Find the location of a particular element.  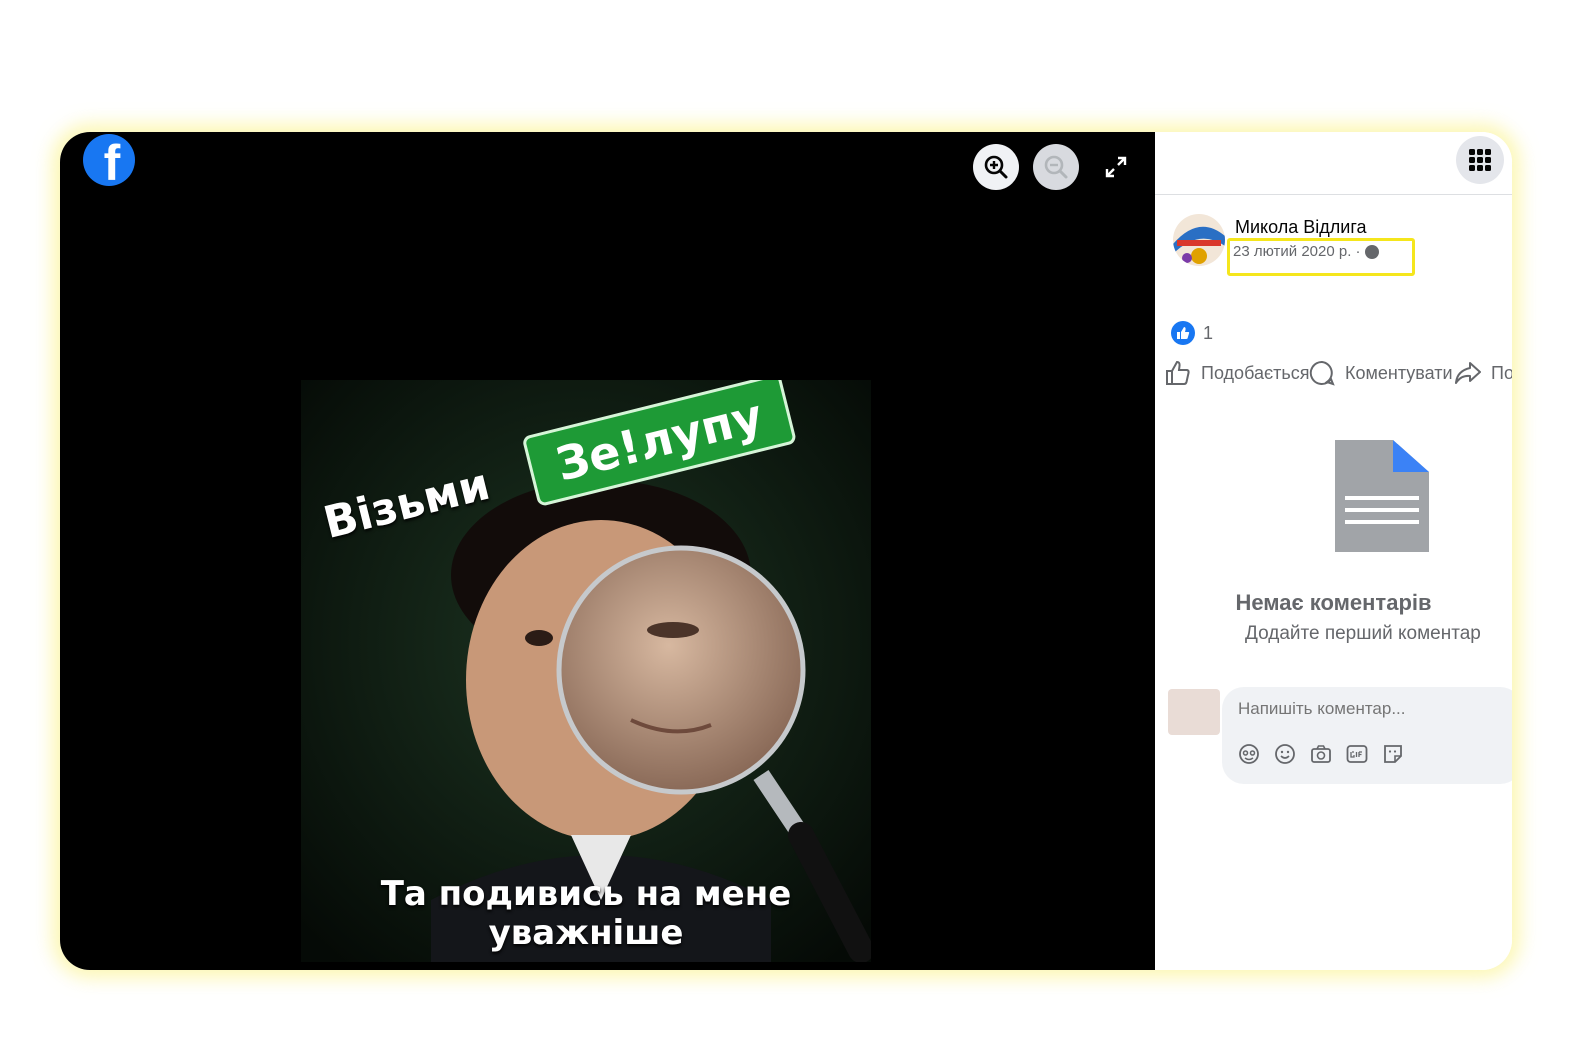

facebook-logo-icon: f is located at coordinates (109, 160).